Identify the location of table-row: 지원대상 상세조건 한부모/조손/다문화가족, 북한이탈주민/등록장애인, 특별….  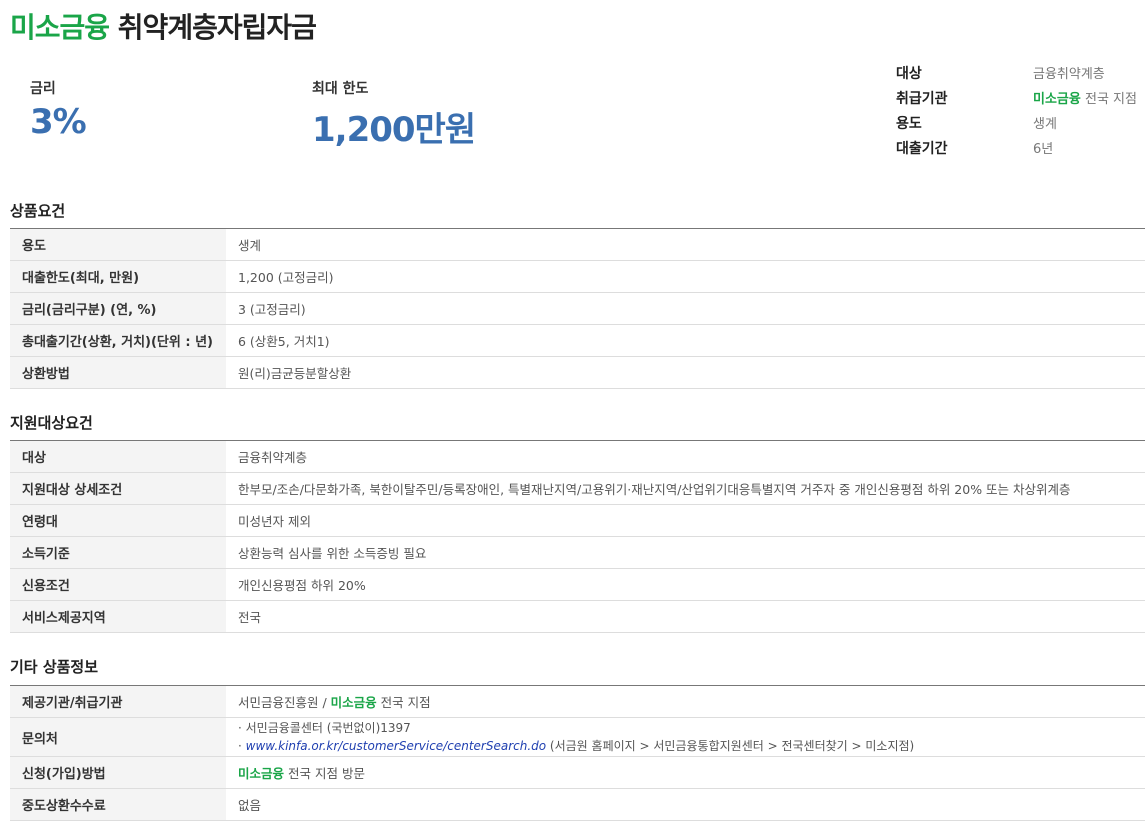
(577, 488).